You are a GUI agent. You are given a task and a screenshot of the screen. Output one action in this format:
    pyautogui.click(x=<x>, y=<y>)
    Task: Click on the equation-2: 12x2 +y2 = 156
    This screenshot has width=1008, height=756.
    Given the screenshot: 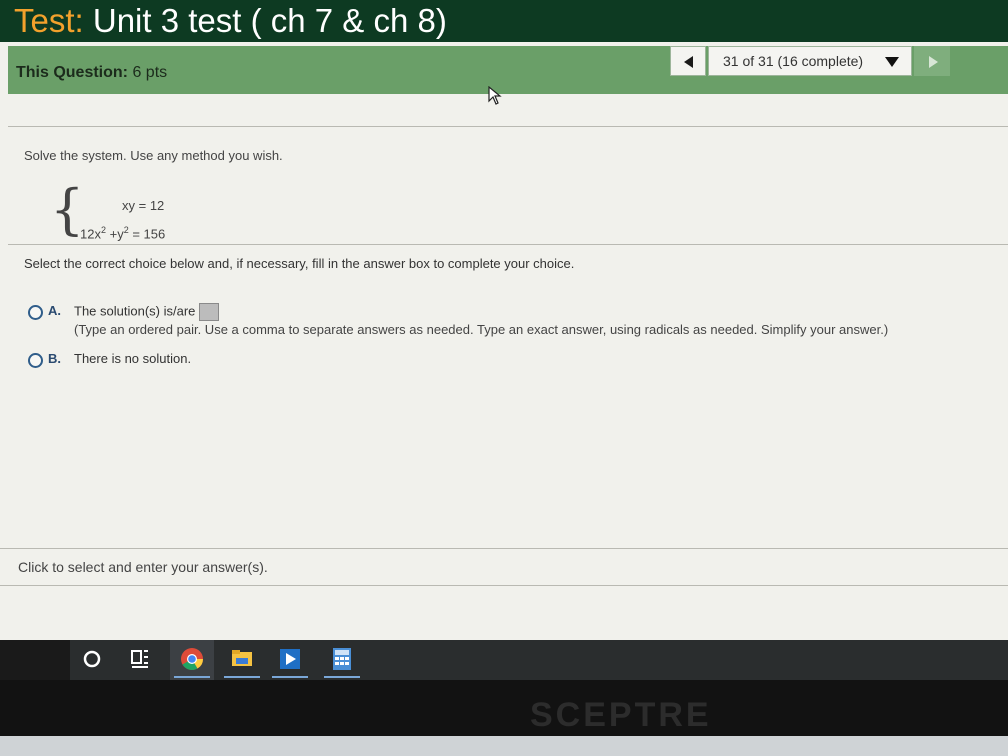 What is the action you would take?
    pyautogui.click(x=122, y=233)
    